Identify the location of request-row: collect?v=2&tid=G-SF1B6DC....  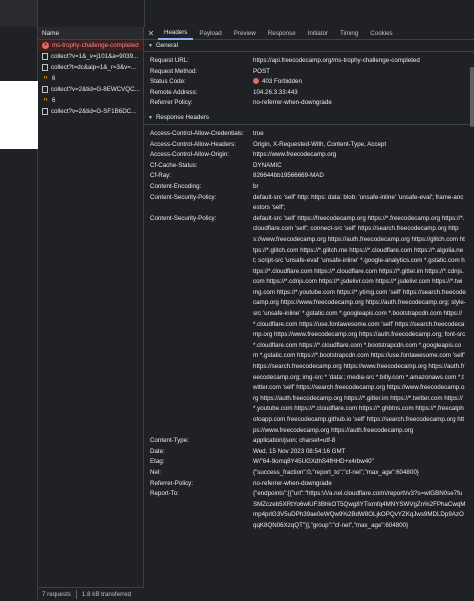
(90, 111).